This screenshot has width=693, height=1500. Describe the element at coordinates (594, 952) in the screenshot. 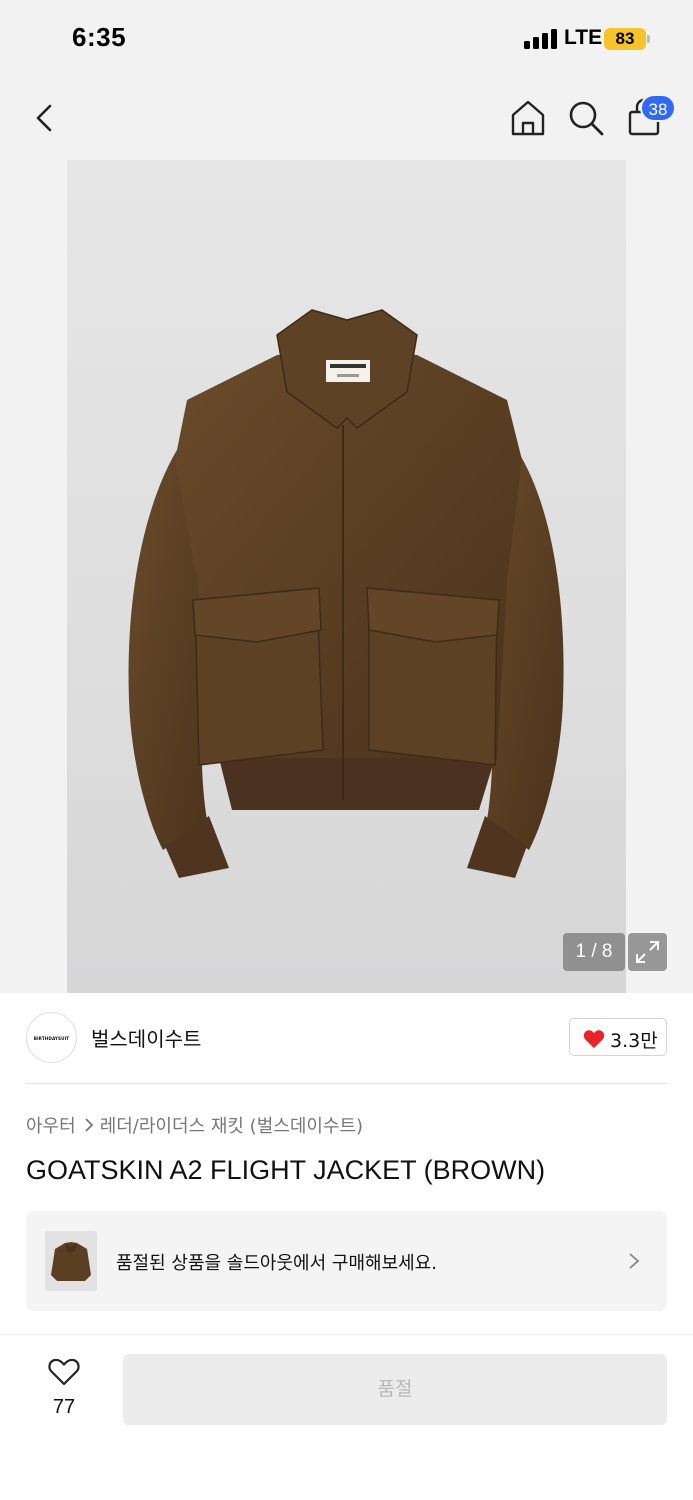

I see `image-counter: 1 / 8` at that location.